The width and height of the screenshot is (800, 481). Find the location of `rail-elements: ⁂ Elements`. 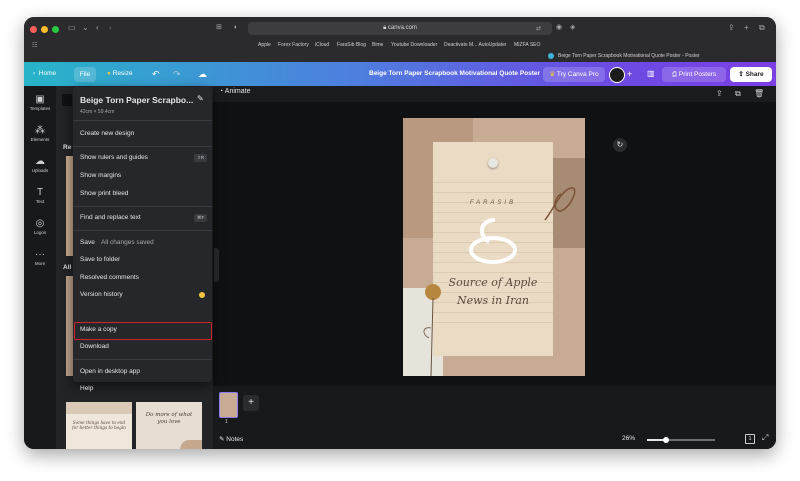

rail-elements: ⁂ Elements is located at coordinates (40, 133).